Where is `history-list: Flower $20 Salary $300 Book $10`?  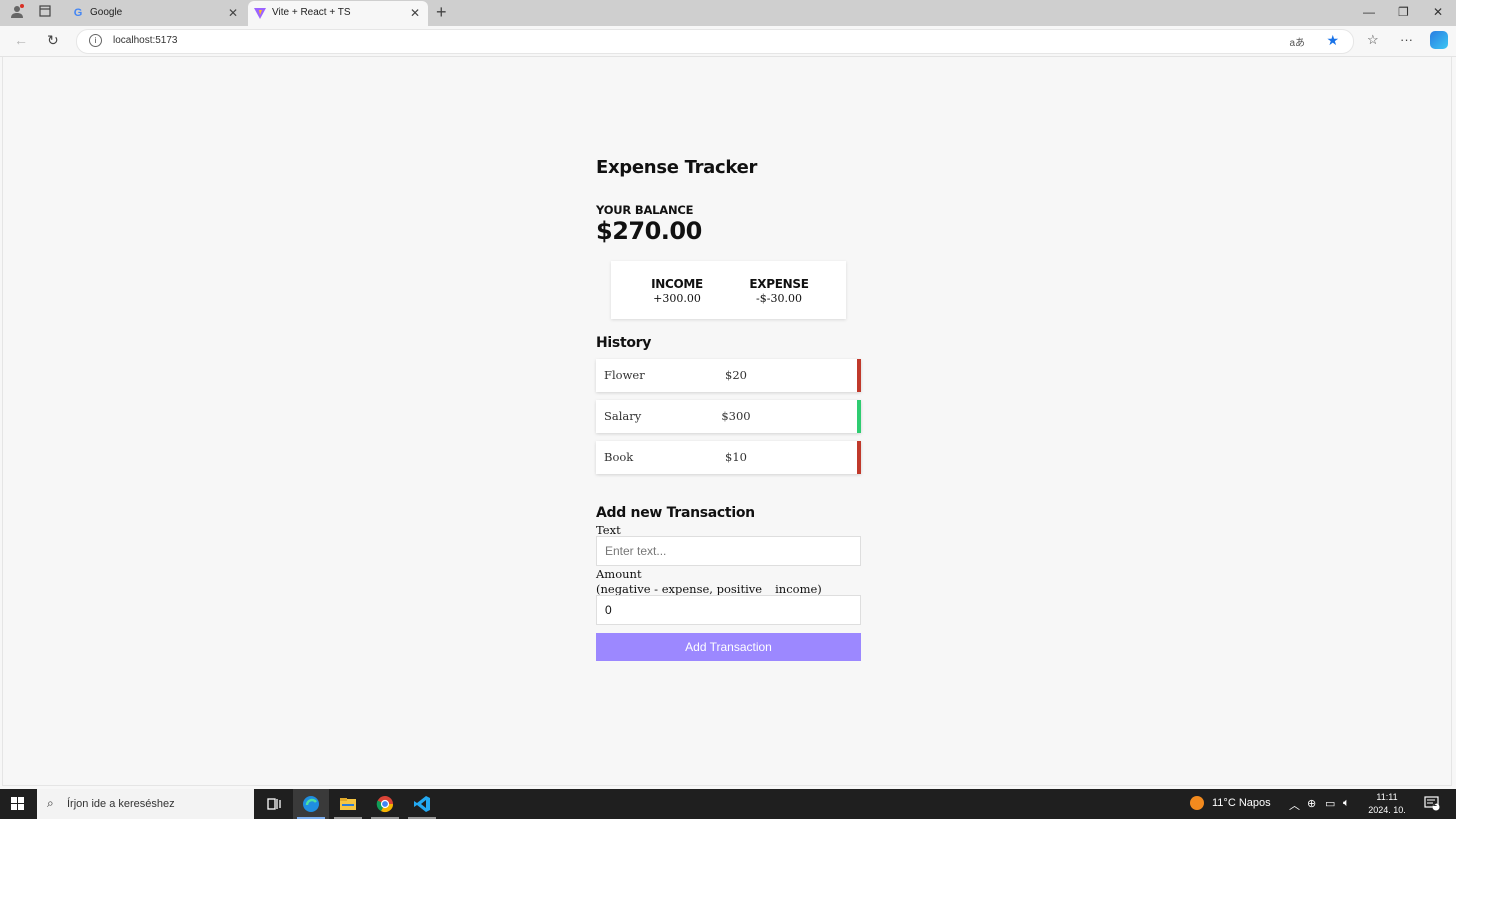 history-list: Flower $20 Salary $300 Book $10 is located at coordinates (728, 420).